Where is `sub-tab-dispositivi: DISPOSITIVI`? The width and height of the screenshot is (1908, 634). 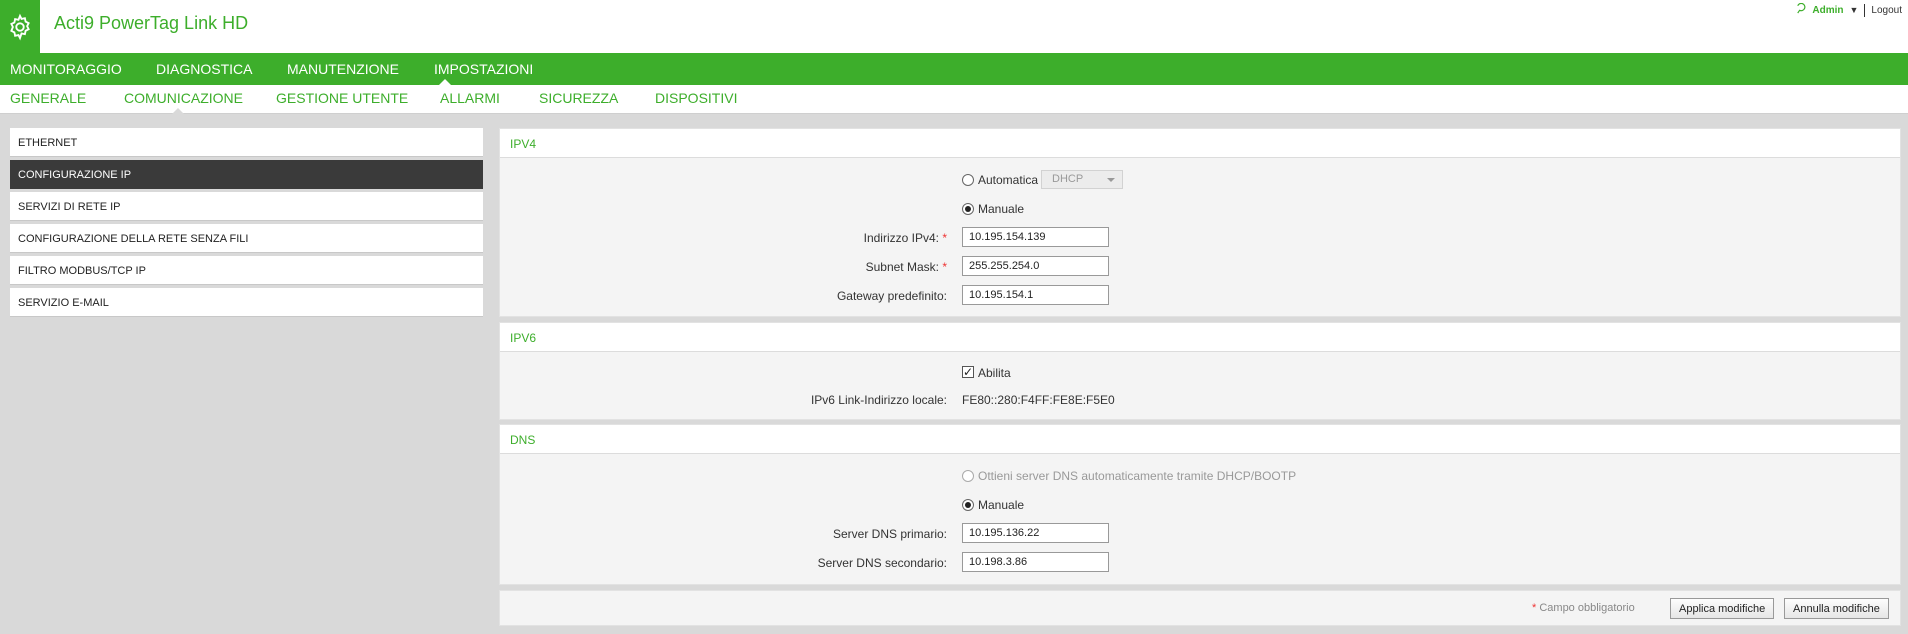
sub-tab-dispositivi: DISPOSITIVI is located at coordinates (696, 98).